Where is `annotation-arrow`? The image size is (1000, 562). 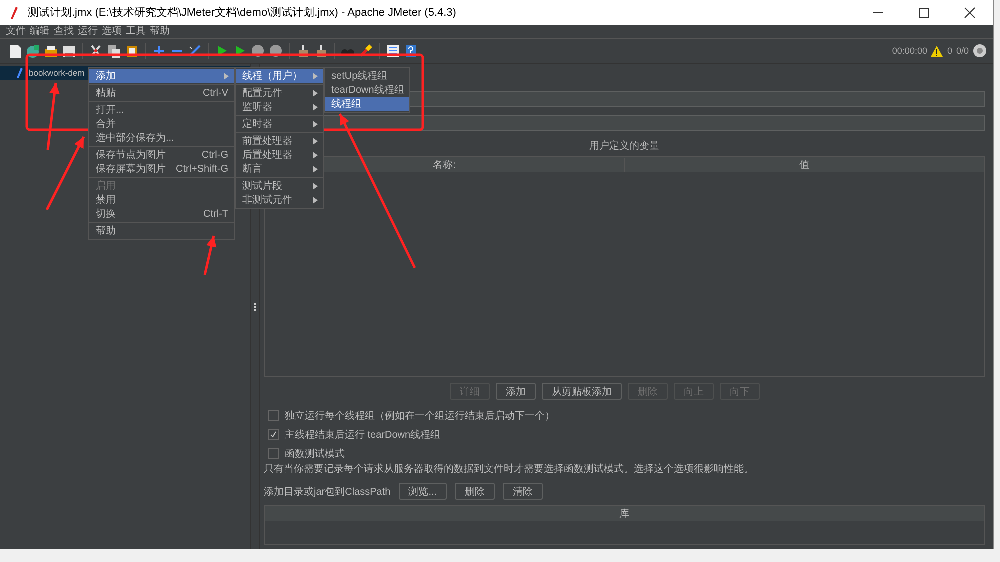 annotation-arrow is located at coordinates (210, 256).